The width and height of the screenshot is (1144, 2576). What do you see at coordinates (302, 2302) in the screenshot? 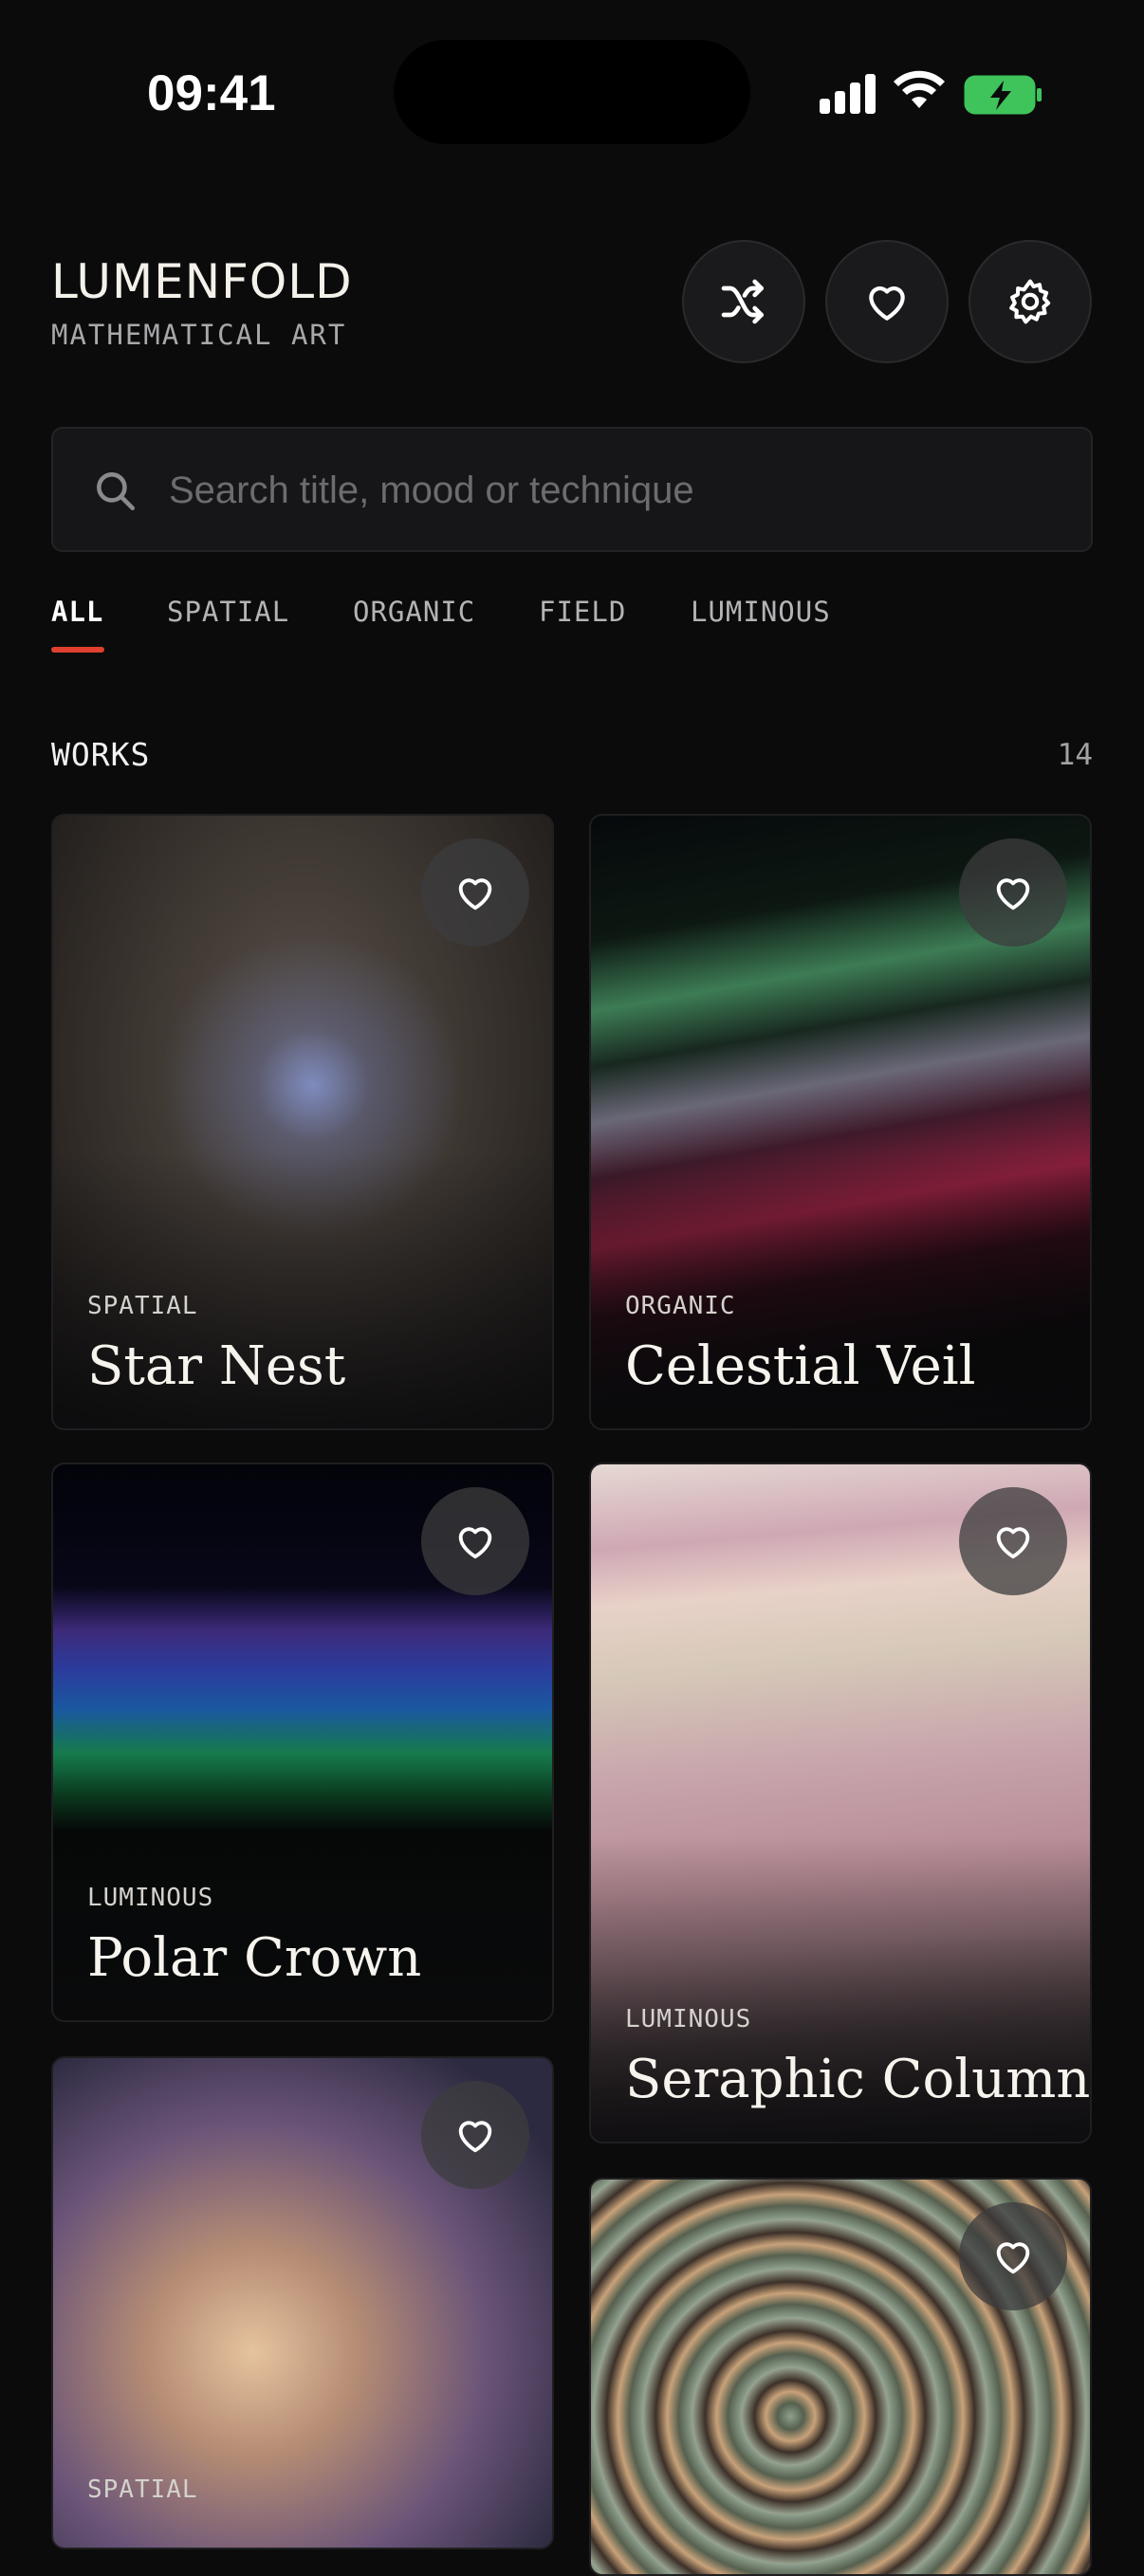
I see `artwork-card: SPATIAL` at bounding box center [302, 2302].